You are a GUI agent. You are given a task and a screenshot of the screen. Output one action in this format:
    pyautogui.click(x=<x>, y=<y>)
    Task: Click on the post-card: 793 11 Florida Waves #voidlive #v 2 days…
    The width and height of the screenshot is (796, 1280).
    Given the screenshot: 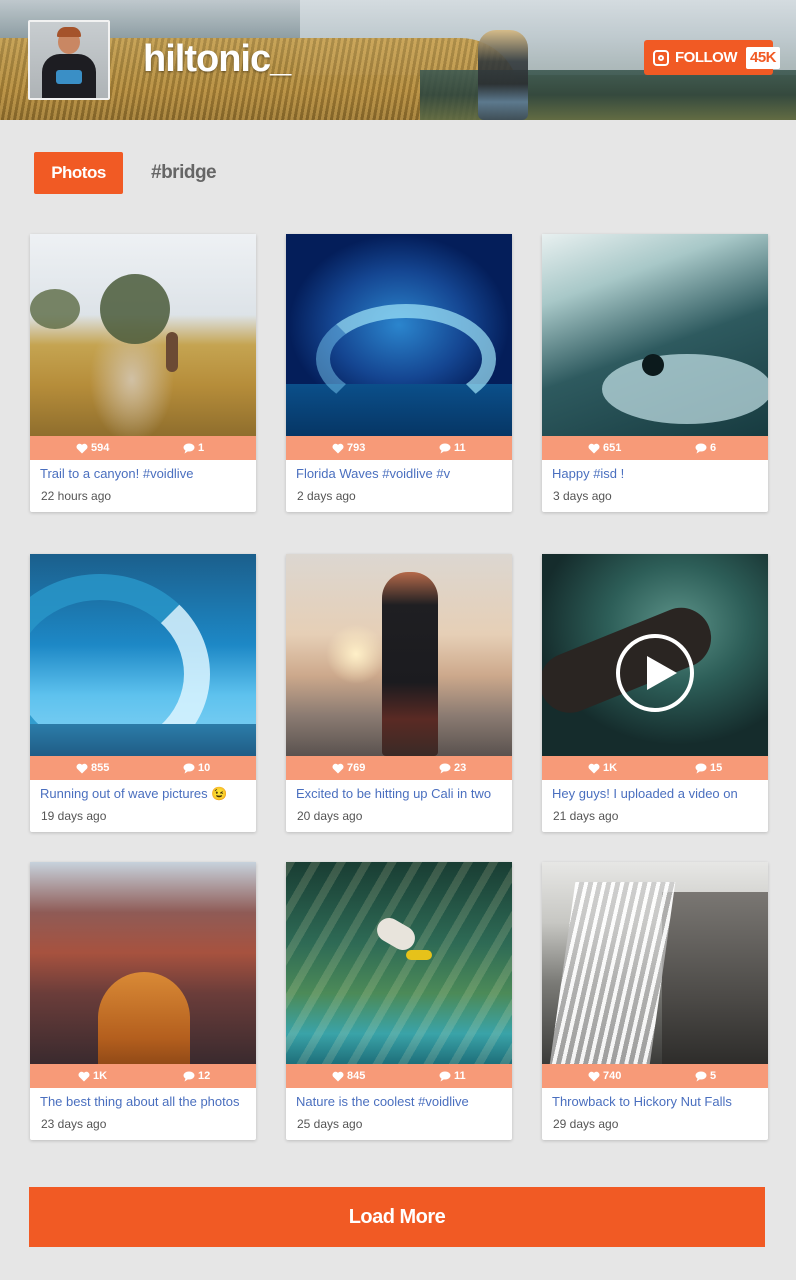 What is the action you would take?
    pyautogui.click(x=399, y=373)
    